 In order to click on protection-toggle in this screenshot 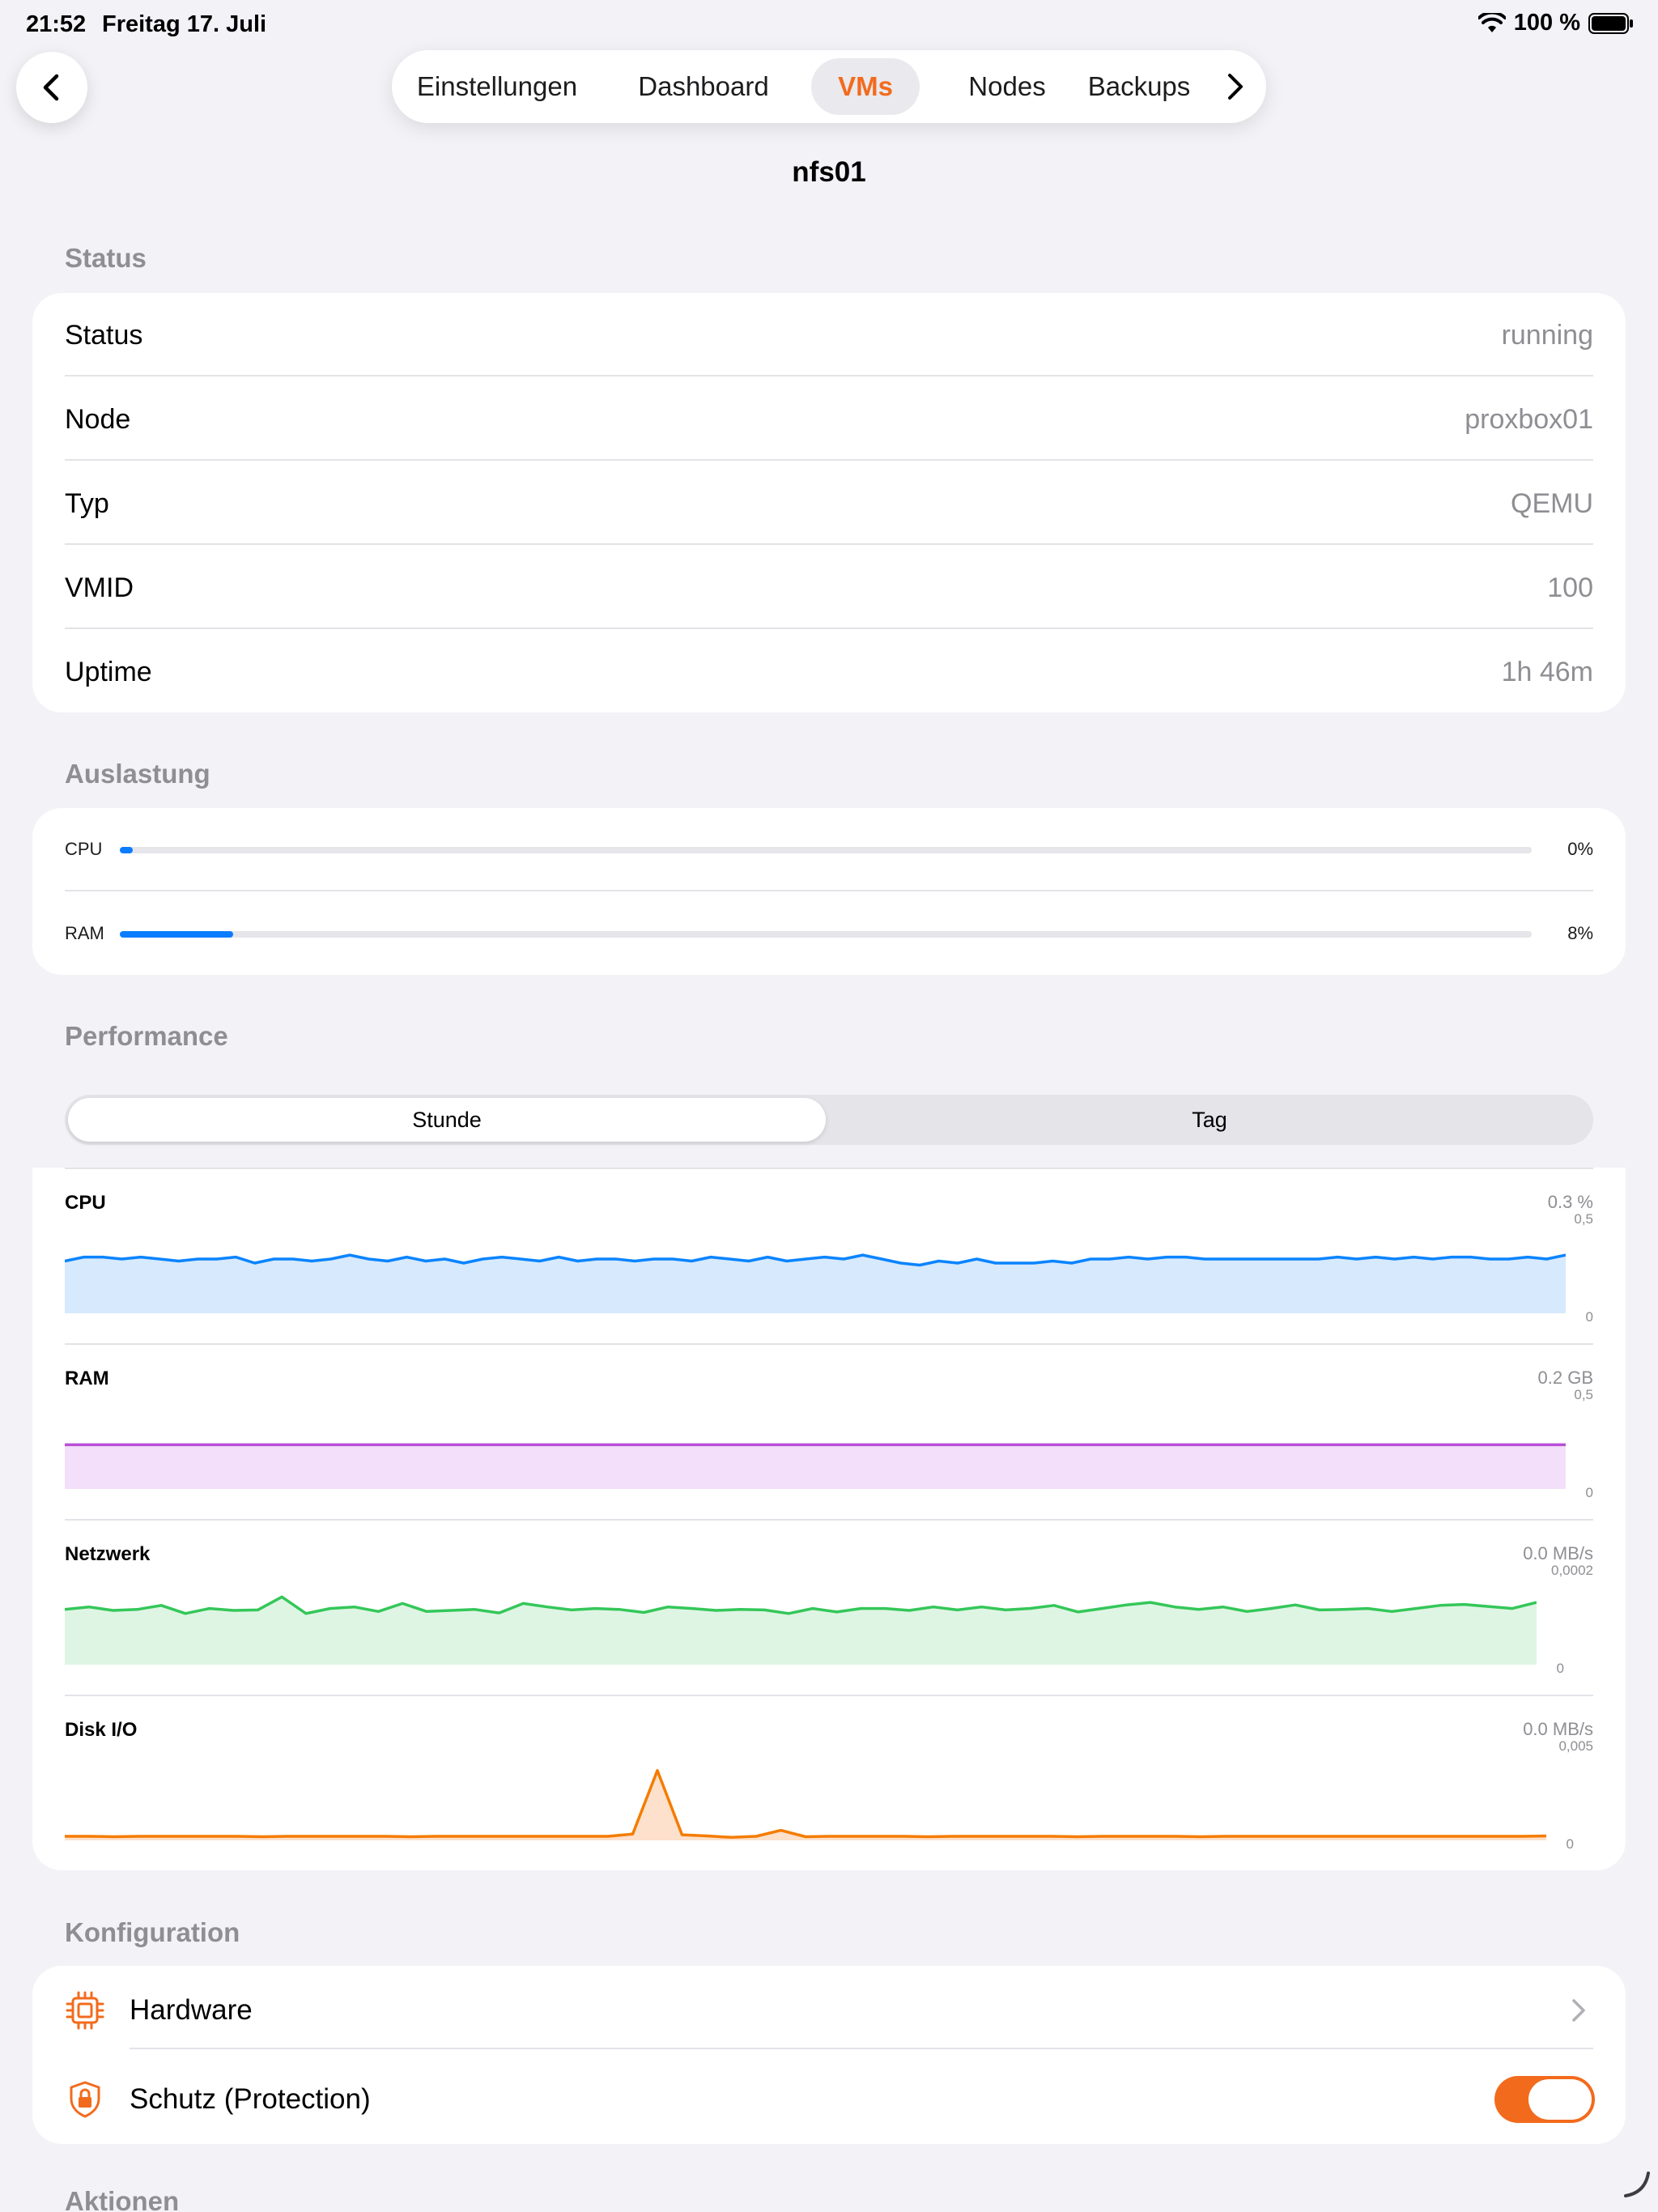, I will do `click(1544, 2099)`.